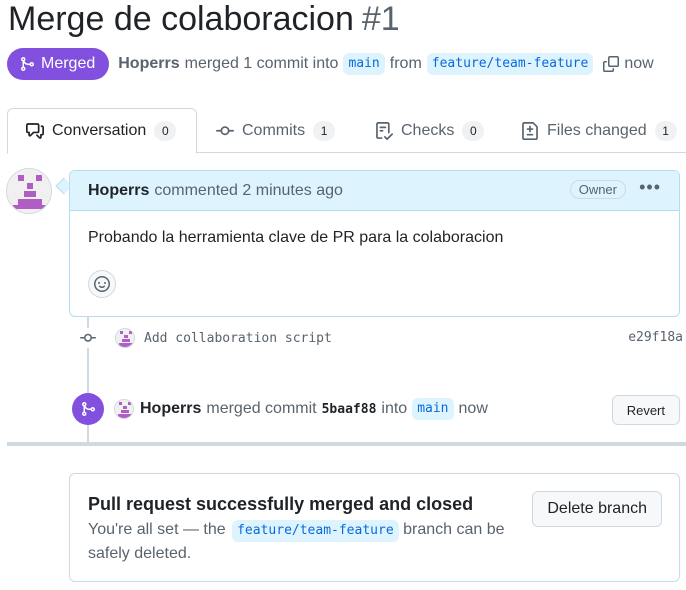  Describe the element at coordinates (380, 338) in the screenshot. I see `commit-row: Add collaboration script e29f18a` at that location.